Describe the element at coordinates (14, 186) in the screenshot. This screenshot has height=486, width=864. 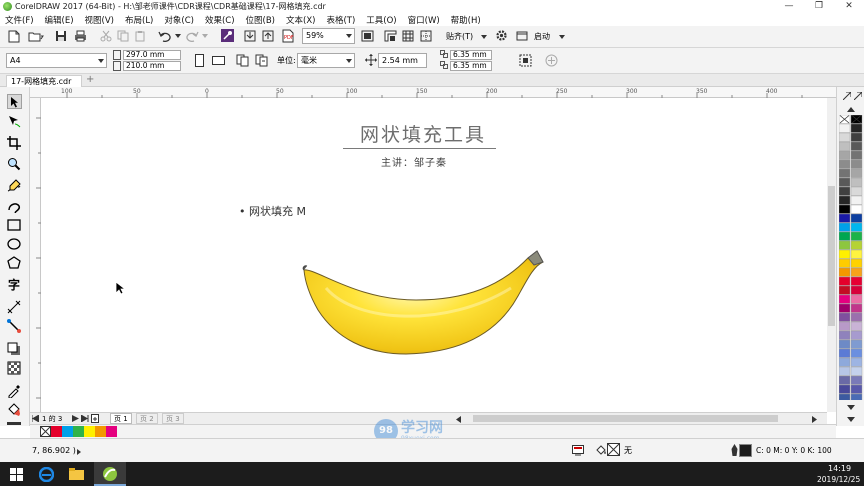
I see `freehand-tool-icon` at that location.